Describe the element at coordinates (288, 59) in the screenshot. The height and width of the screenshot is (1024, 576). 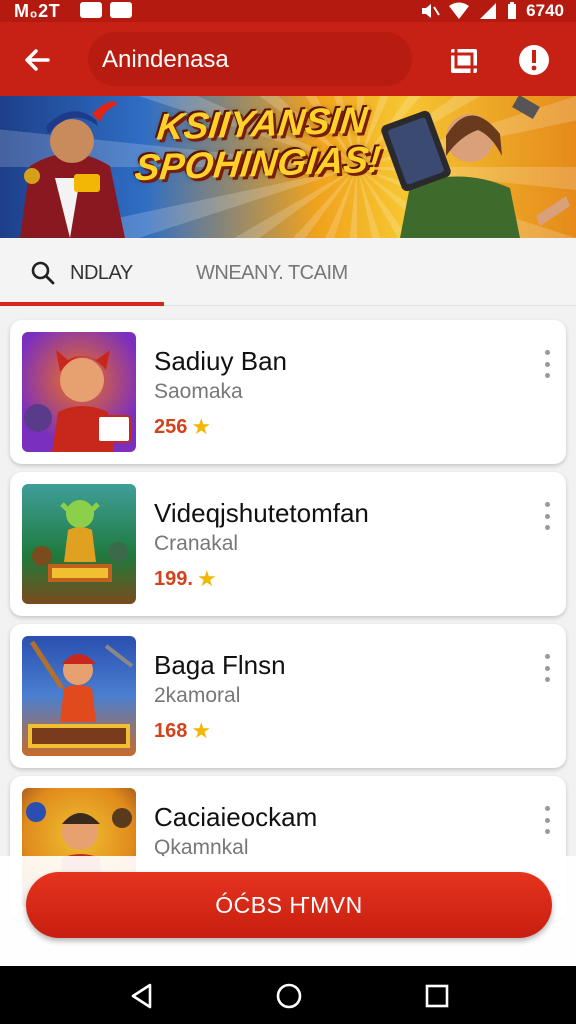
I see `app-bar: Anindenasa` at that location.